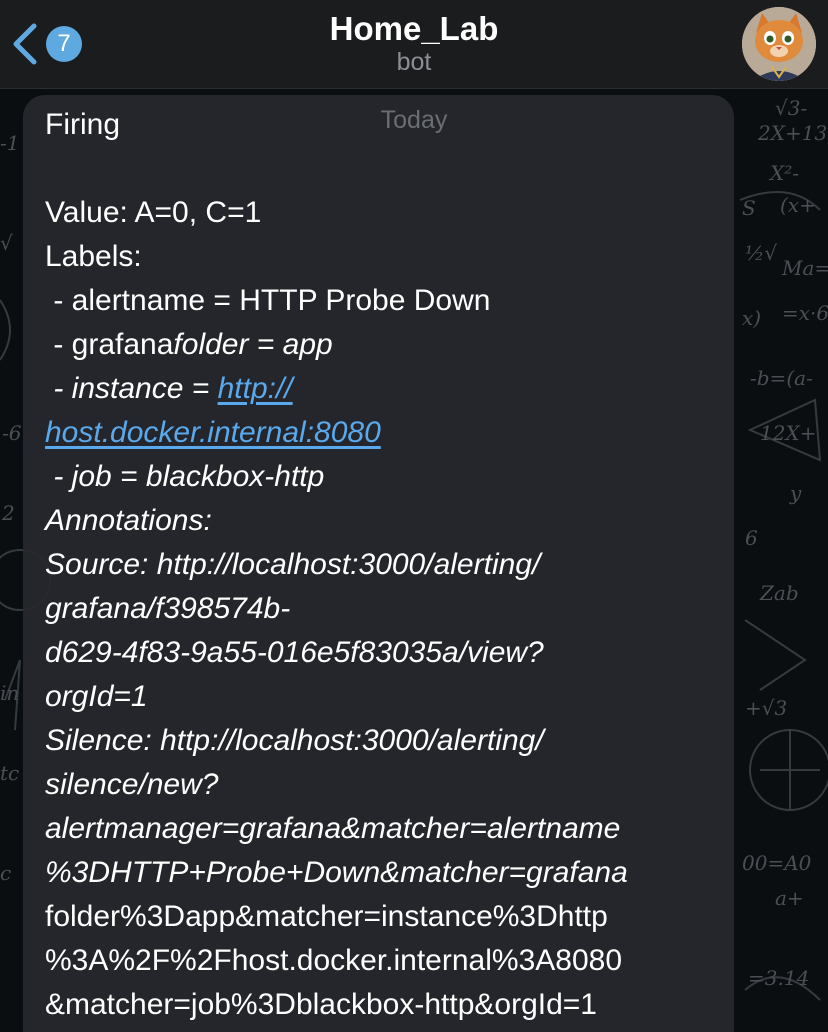  What do you see at coordinates (109, 344) in the screenshot?
I see `label-grafana-folder-prefix: - grafana` at bounding box center [109, 344].